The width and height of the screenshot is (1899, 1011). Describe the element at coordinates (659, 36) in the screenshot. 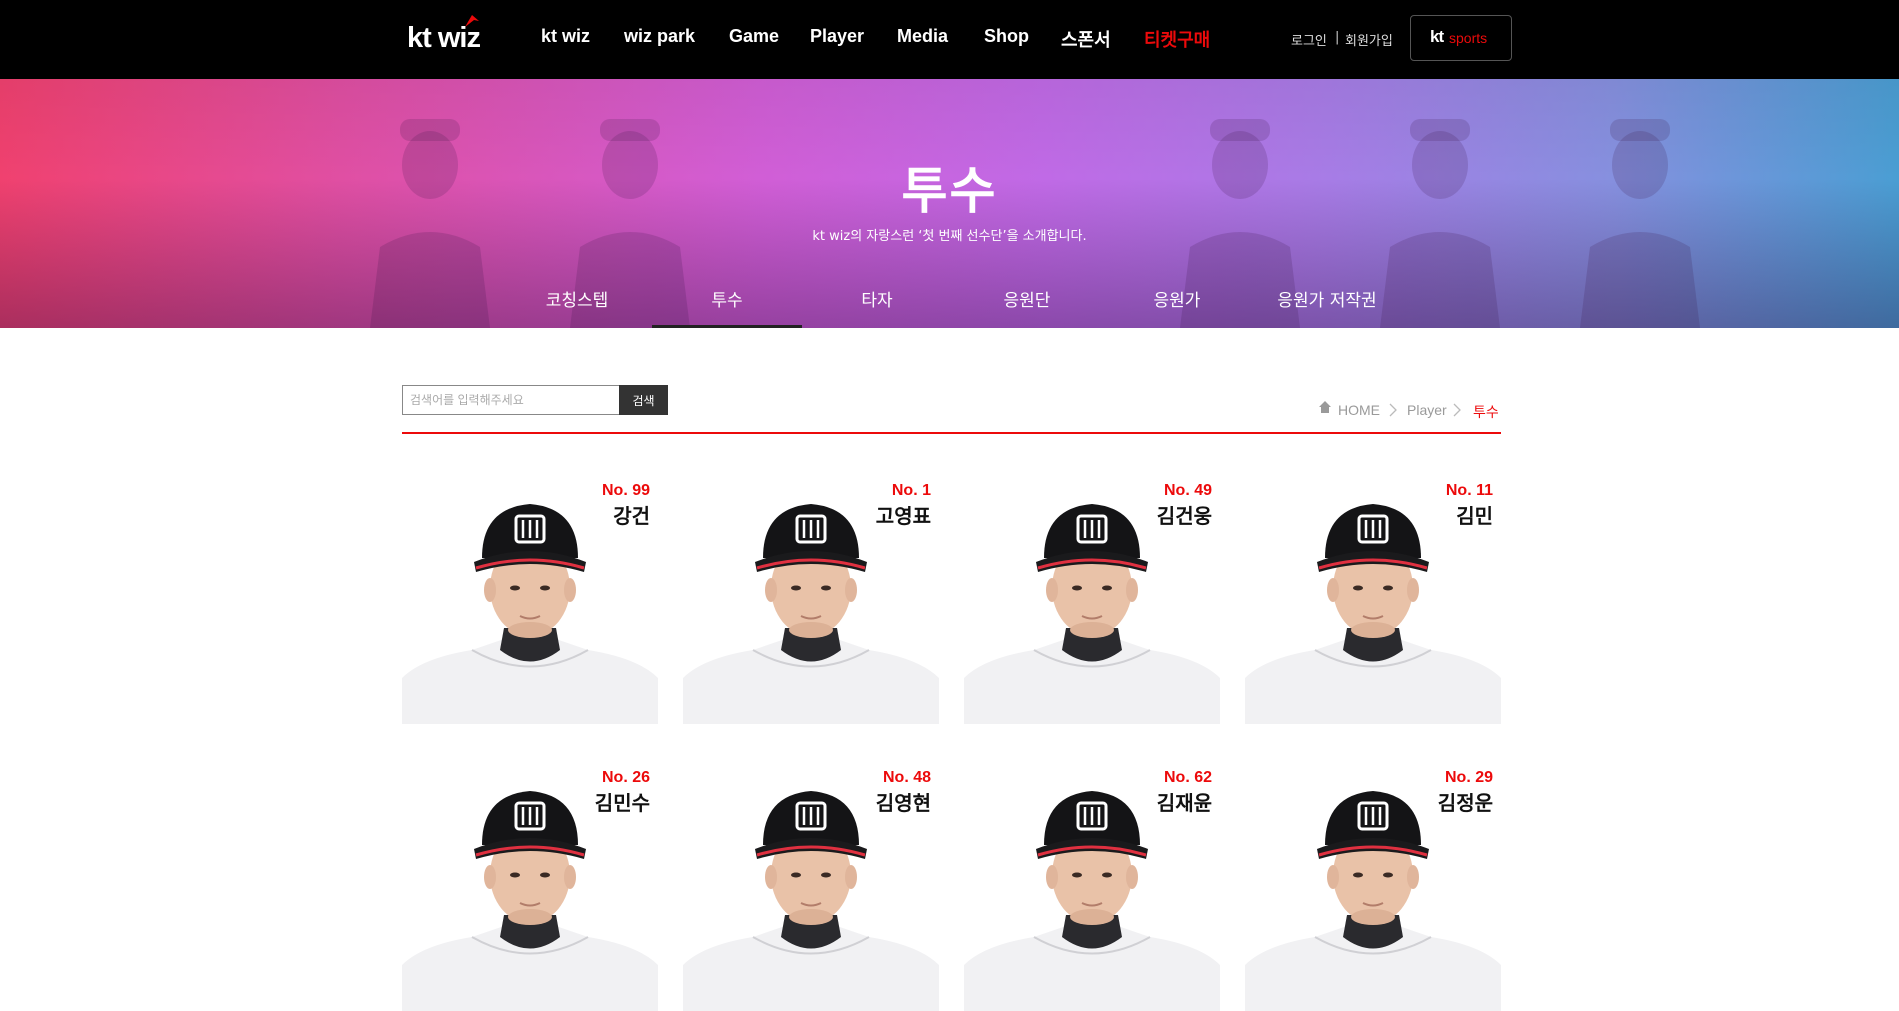

I see `nav-wiz-park: wiz park` at that location.